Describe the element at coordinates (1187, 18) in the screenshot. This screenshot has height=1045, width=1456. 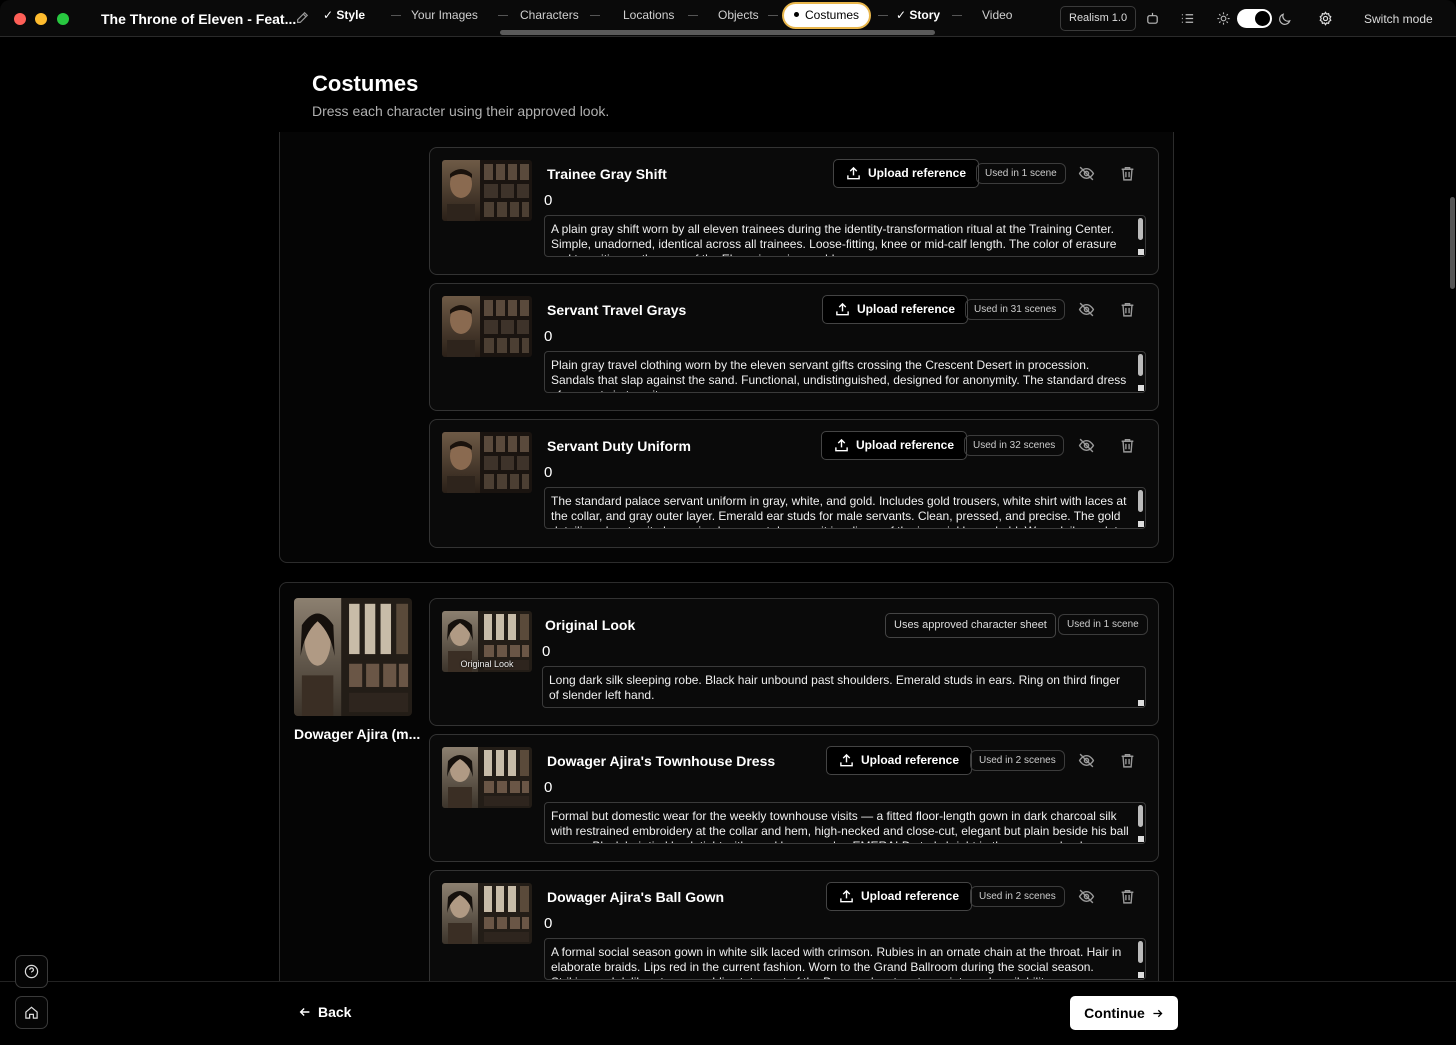
I see `list-icon` at that location.